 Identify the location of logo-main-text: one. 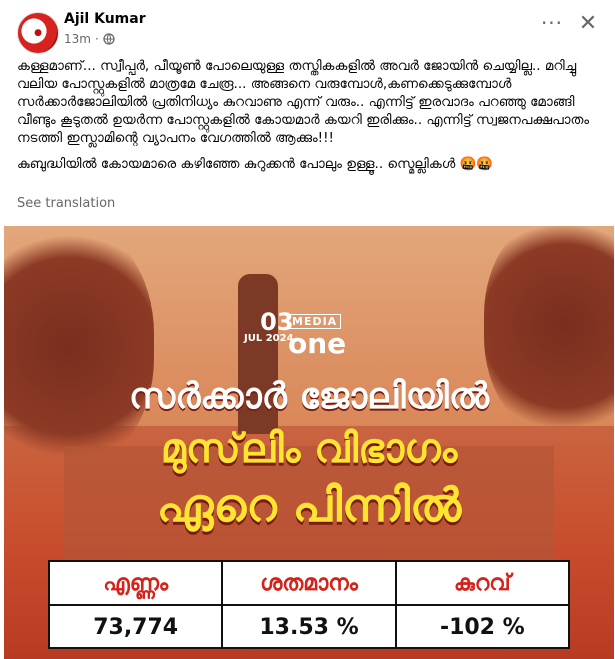
(317, 343).